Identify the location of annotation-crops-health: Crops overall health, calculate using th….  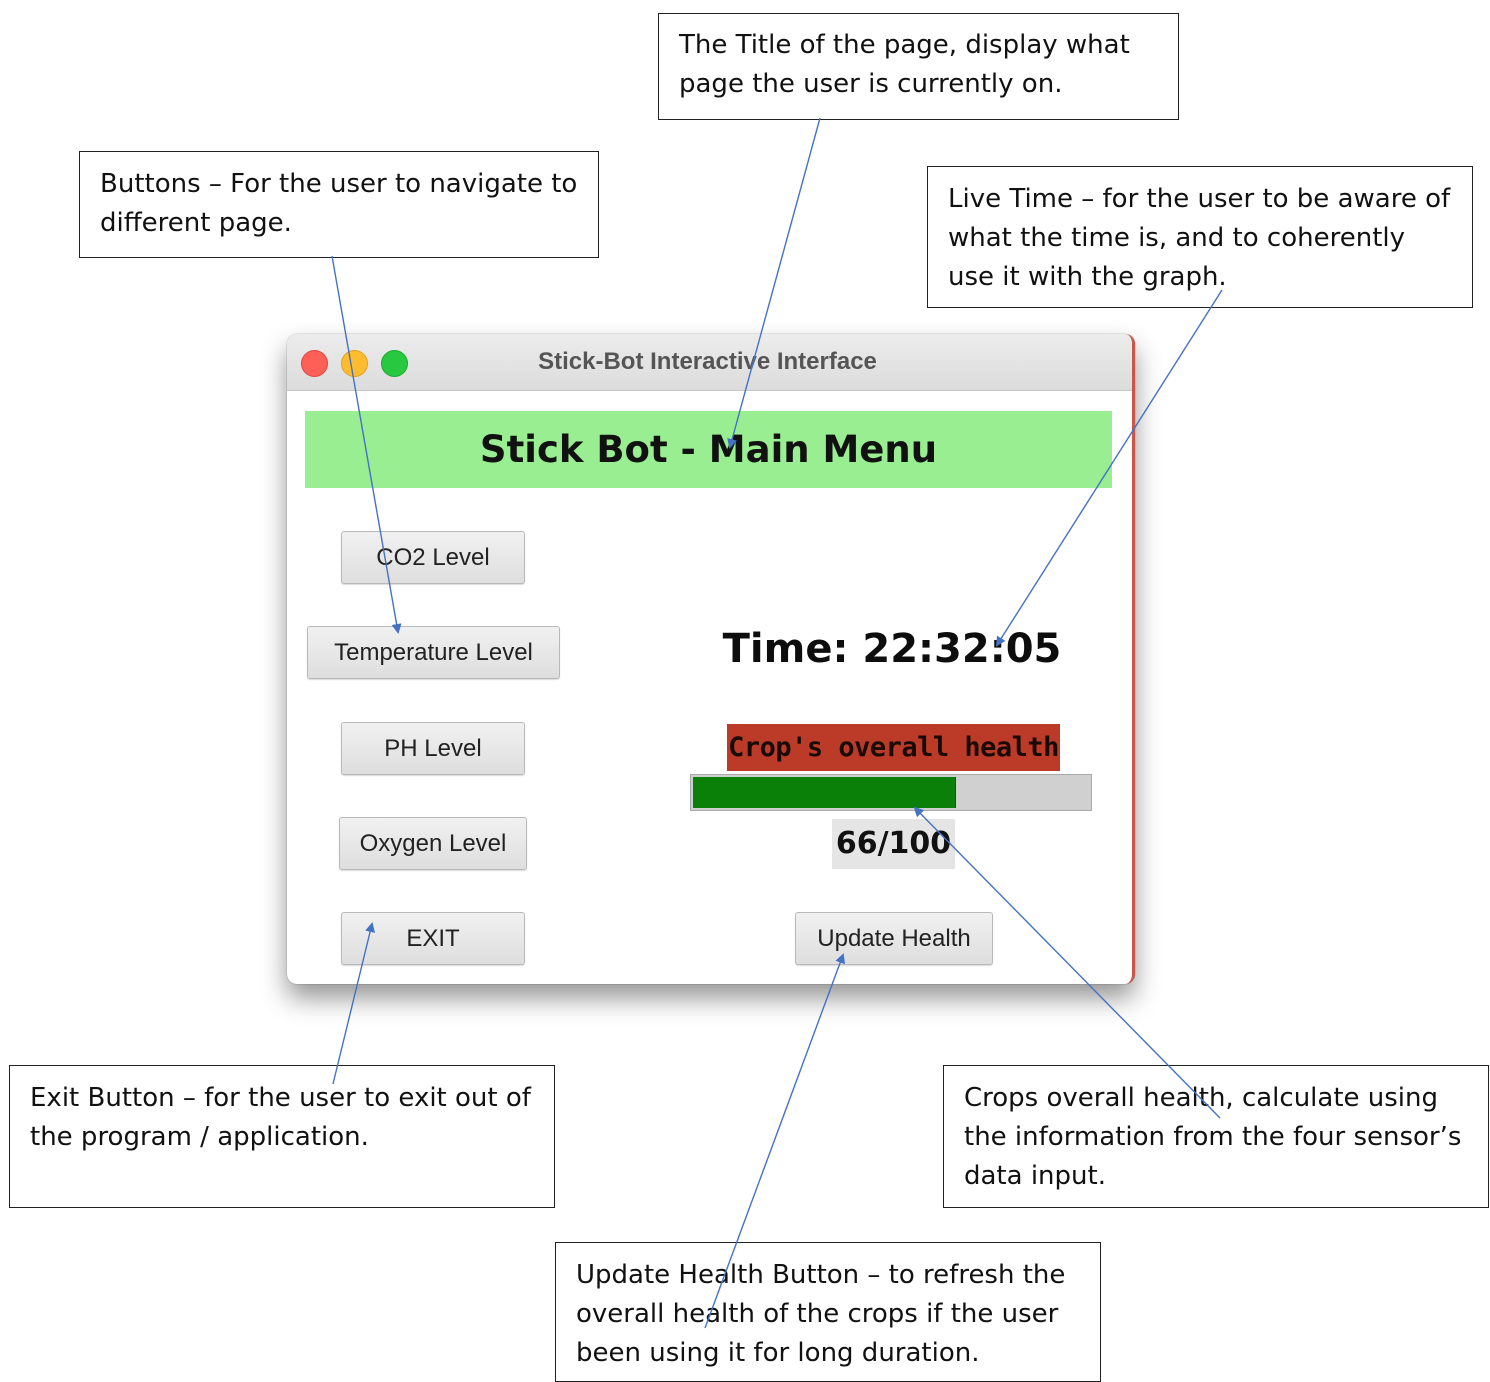
(1216, 1136).